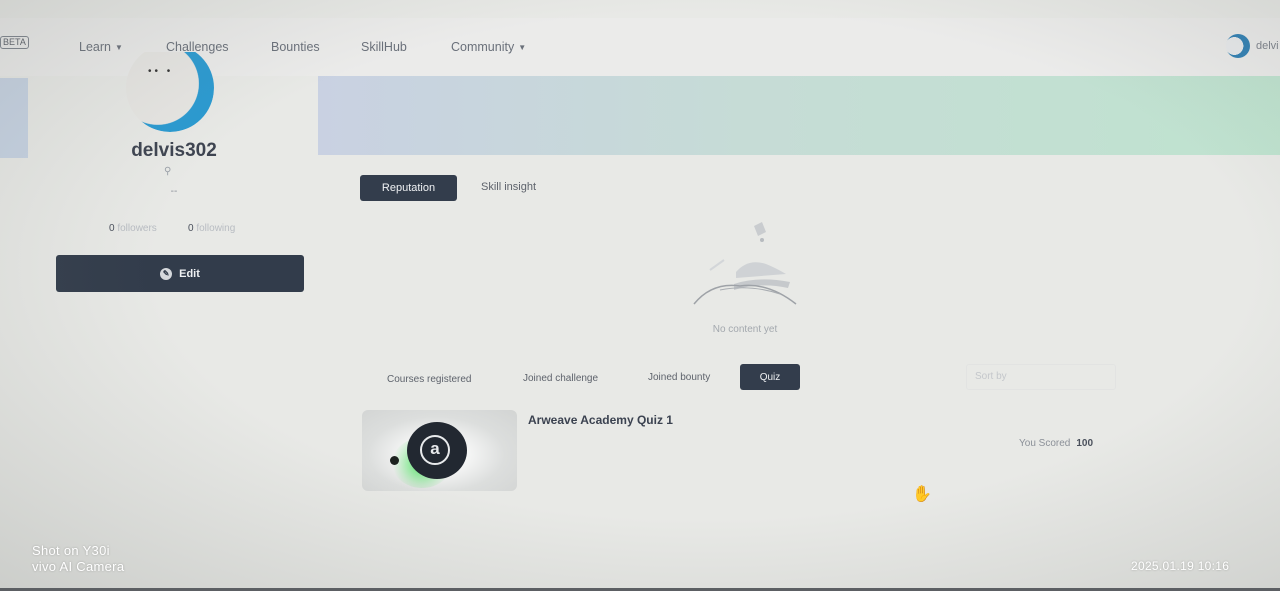 The image size is (1280, 591). I want to click on nav-learn-label: Learn, so click(95, 47).